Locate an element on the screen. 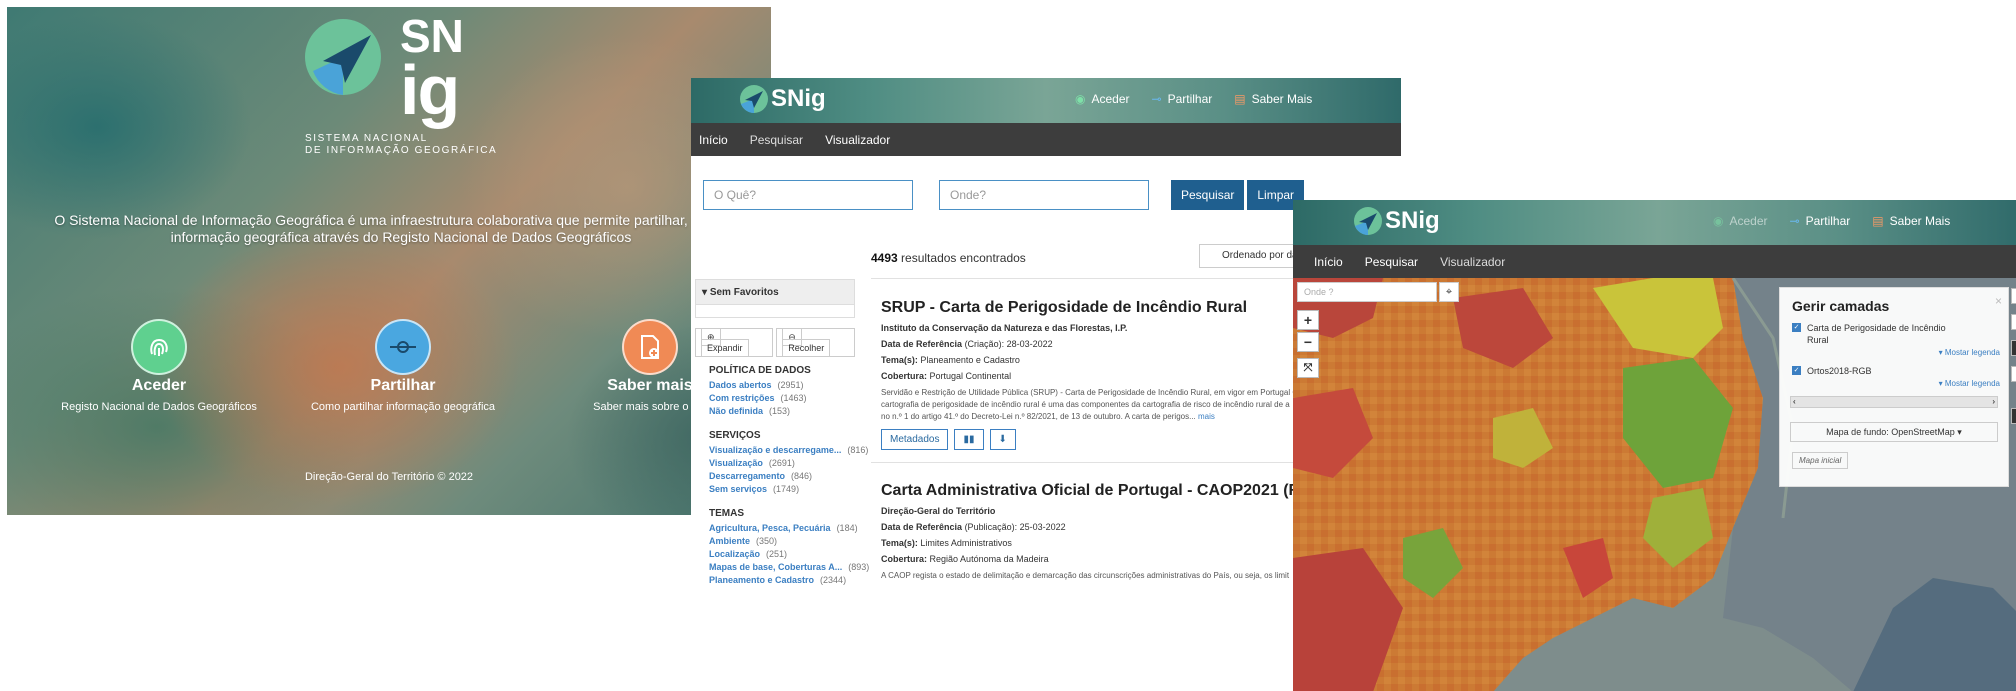 The height and width of the screenshot is (691, 2016). filter-item: Localização (251) is located at coordinates (782, 554).